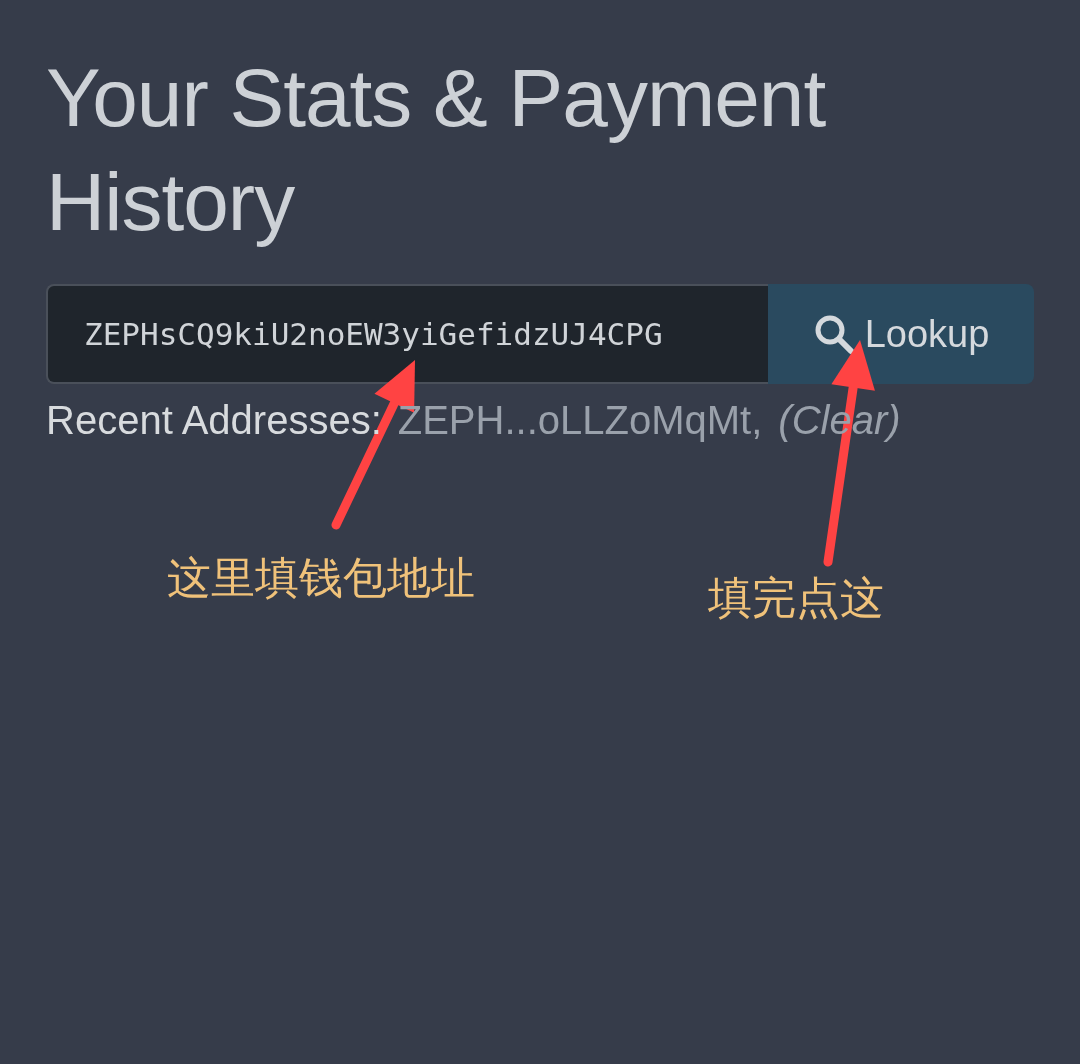 The height and width of the screenshot is (1064, 1080). I want to click on address-field: ZEPHsCQ9kiU2noEW3yiGefidzUJ4CPG, so click(407, 334).